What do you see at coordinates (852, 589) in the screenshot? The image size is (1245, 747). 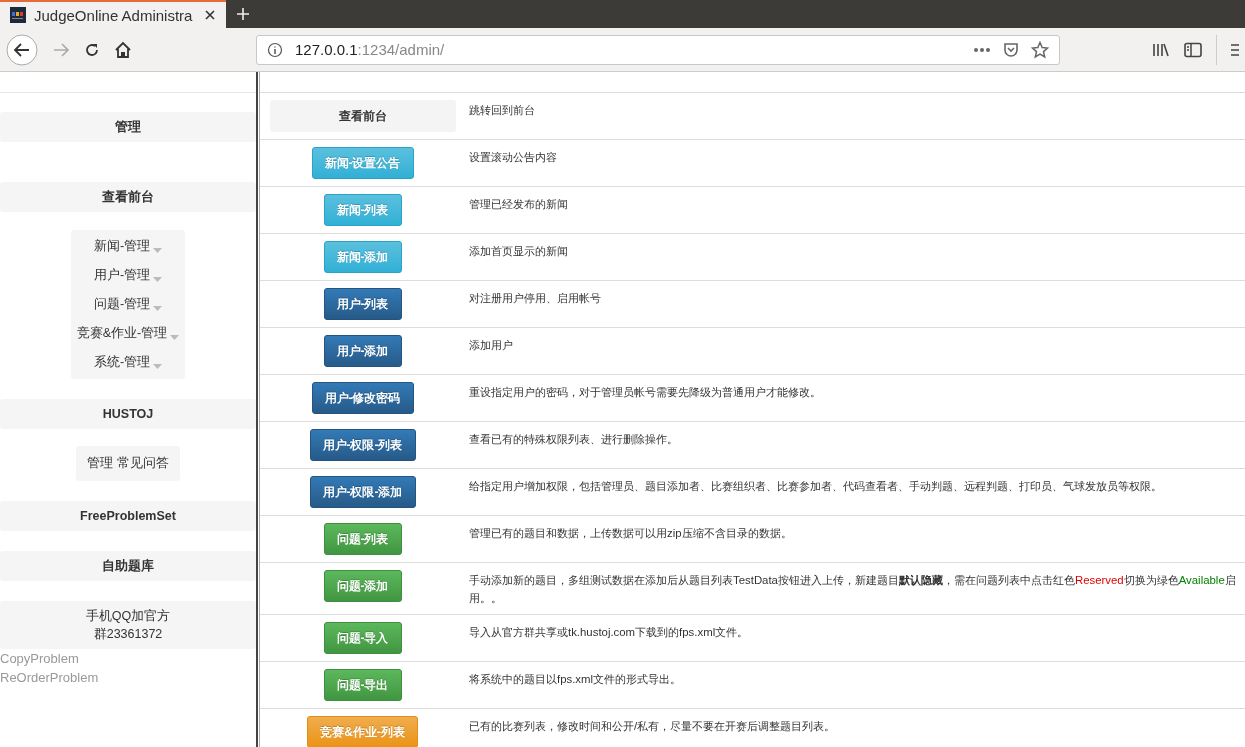 I see `action-description: 手动添加新的题目，多组测试数据在添加后从题目列表TestData按钮进入上传，新建题目默认隐藏，需在问题列表中点击红色Reserved切换为绿色Available启用。。` at bounding box center [852, 589].